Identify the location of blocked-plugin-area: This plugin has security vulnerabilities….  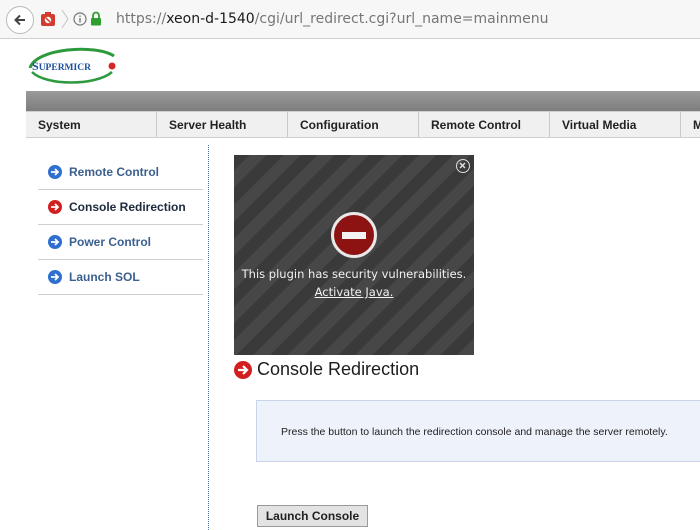
(354, 255).